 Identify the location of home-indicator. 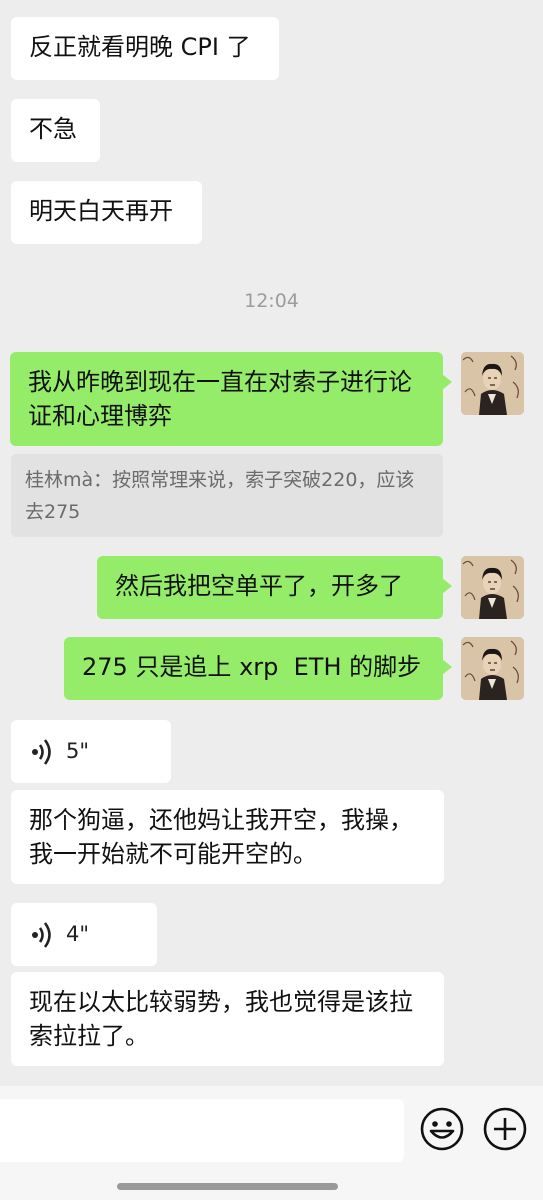
(227, 1186).